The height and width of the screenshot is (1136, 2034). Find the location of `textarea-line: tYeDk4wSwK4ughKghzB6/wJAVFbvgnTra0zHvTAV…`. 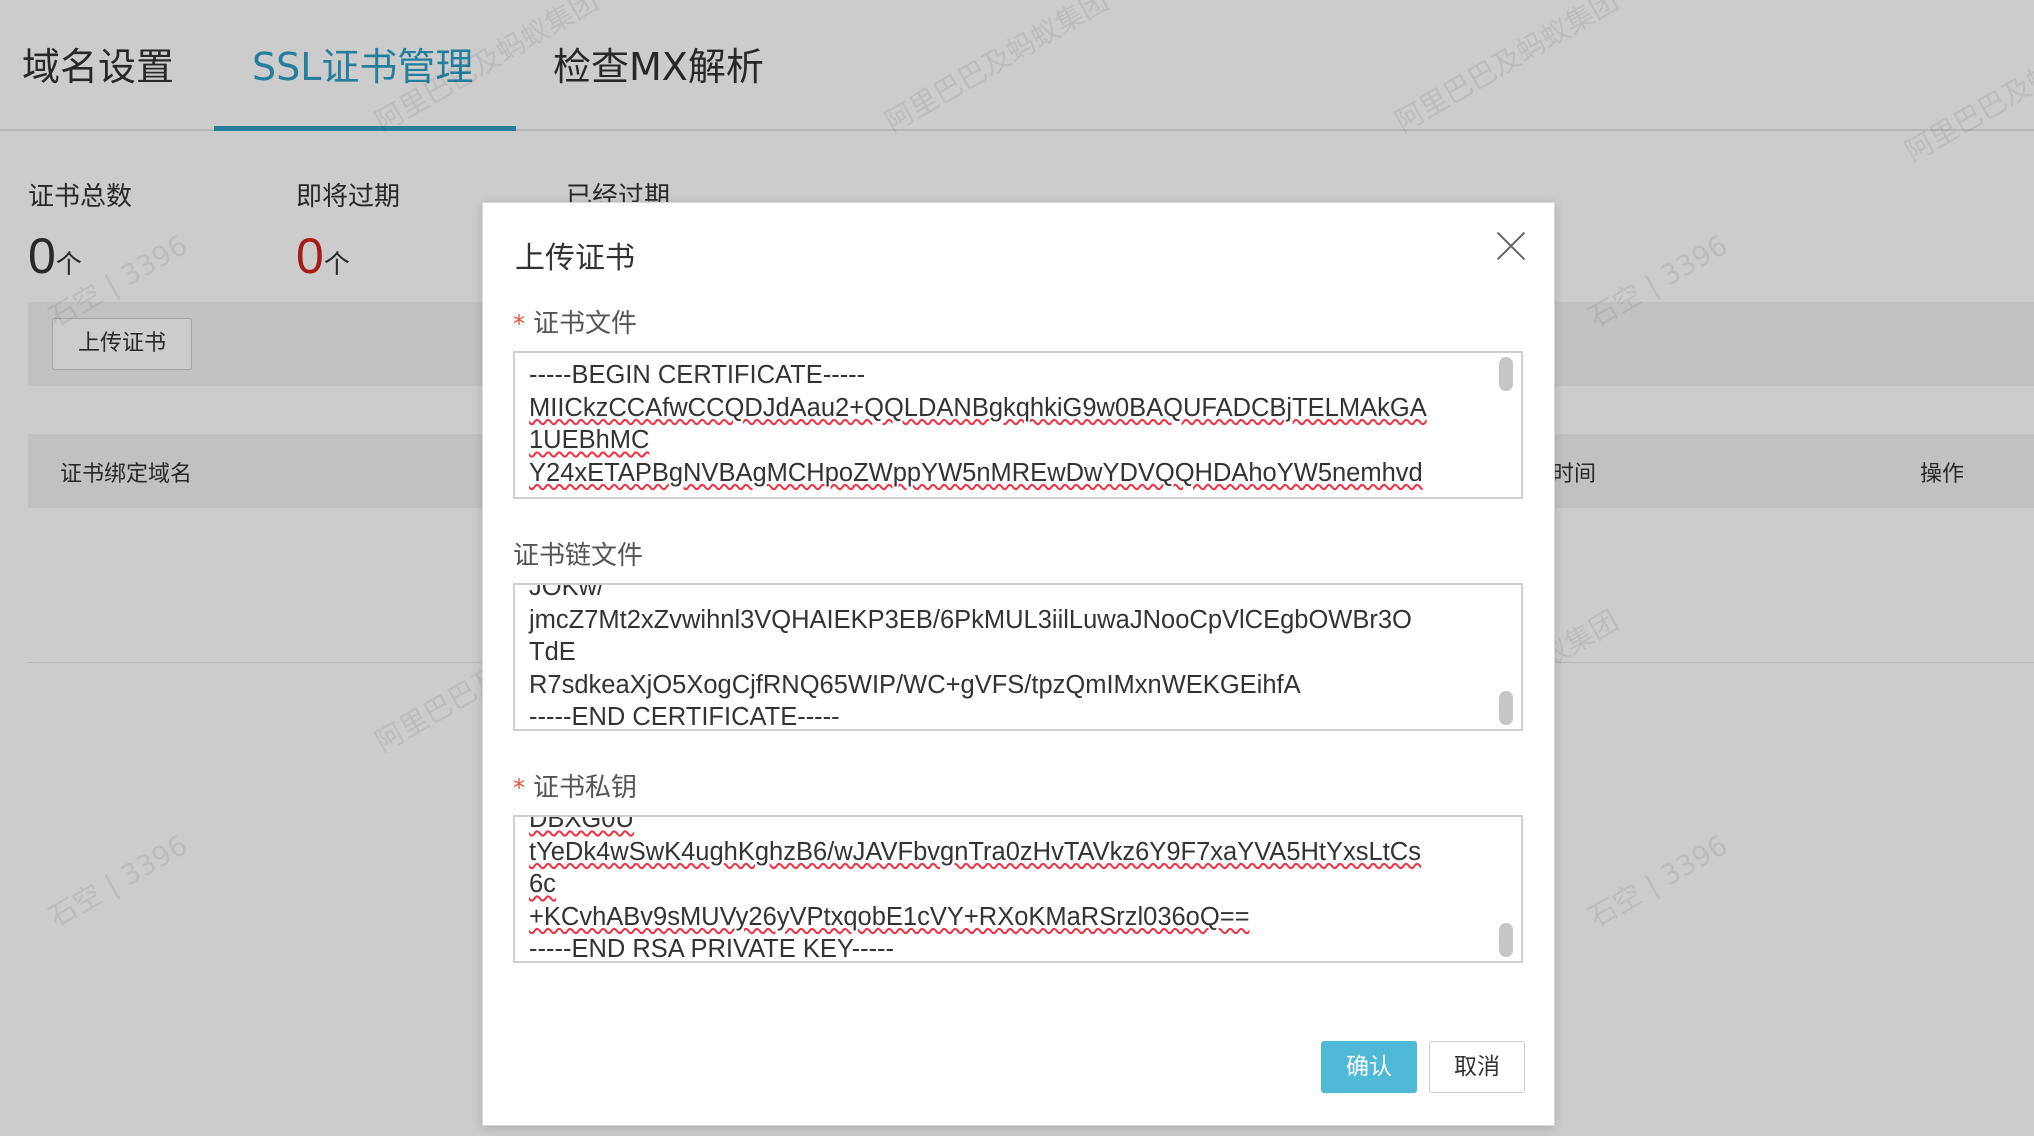

textarea-line: tYeDk4wSwK4ughKghzB6/wJAVFbvgnTra0zHvTAV… is located at coordinates (975, 851).